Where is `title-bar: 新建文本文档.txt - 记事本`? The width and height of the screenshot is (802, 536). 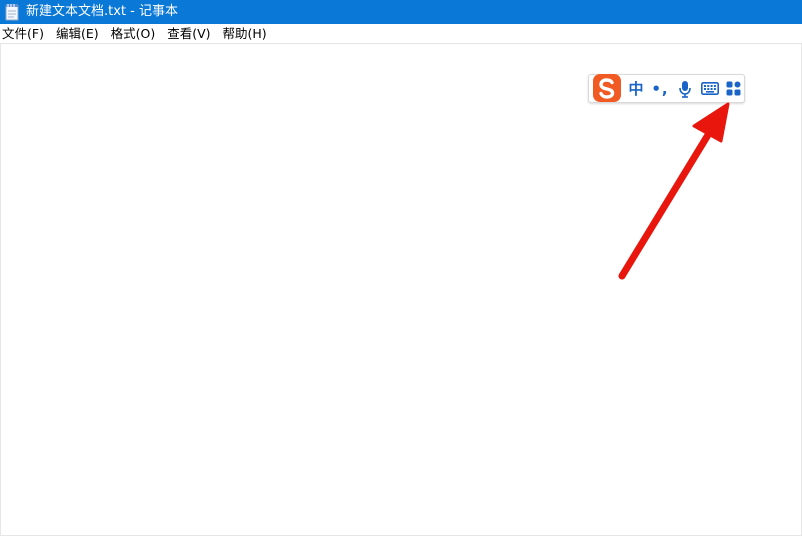
title-bar: 新建文本文档.txt - 记事本 is located at coordinates (401, 12).